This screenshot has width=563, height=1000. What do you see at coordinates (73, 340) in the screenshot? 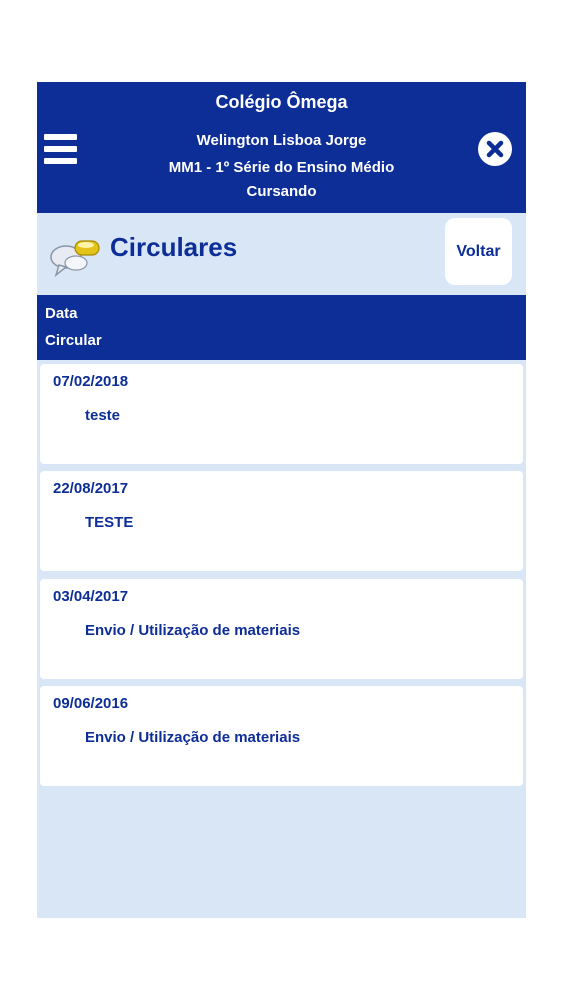
I see `column-header-circular: Circular` at bounding box center [73, 340].